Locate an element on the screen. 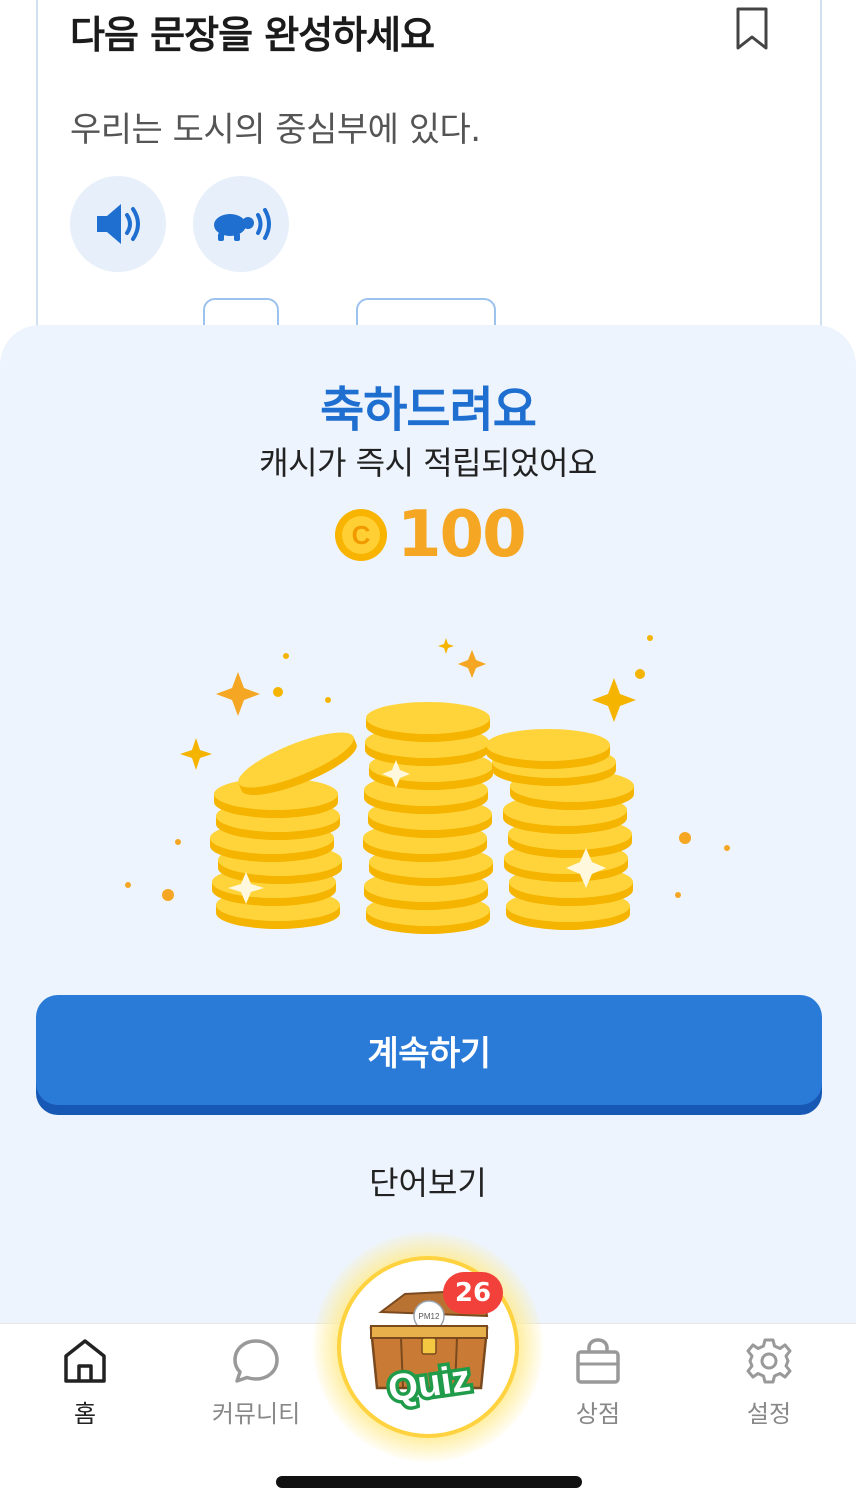 The height and width of the screenshot is (1506, 856). turtle-speaker-icon is located at coordinates (242, 224).